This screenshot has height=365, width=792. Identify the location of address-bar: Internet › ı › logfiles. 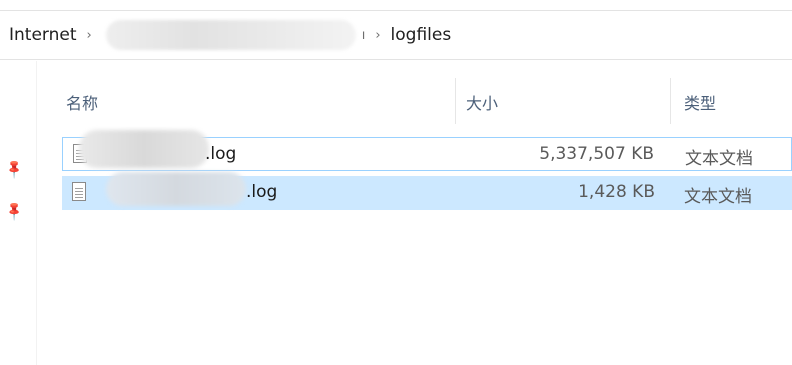
(396, 35).